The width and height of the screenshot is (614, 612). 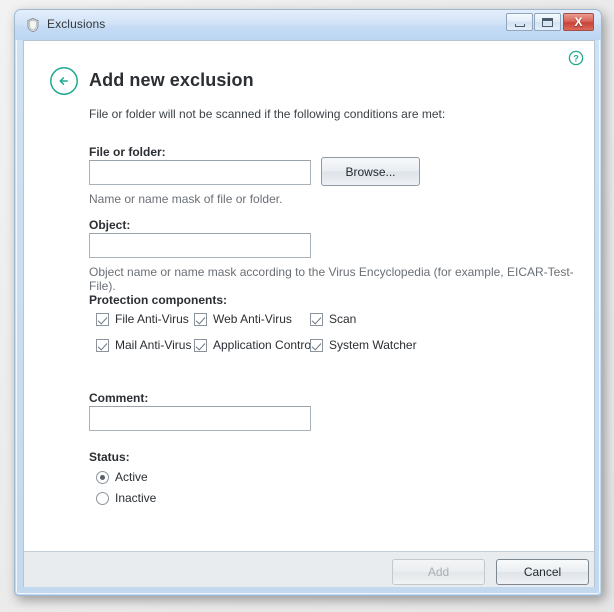 I want to click on checkbox-application-control: Application Control, so click(x=254, y=345).